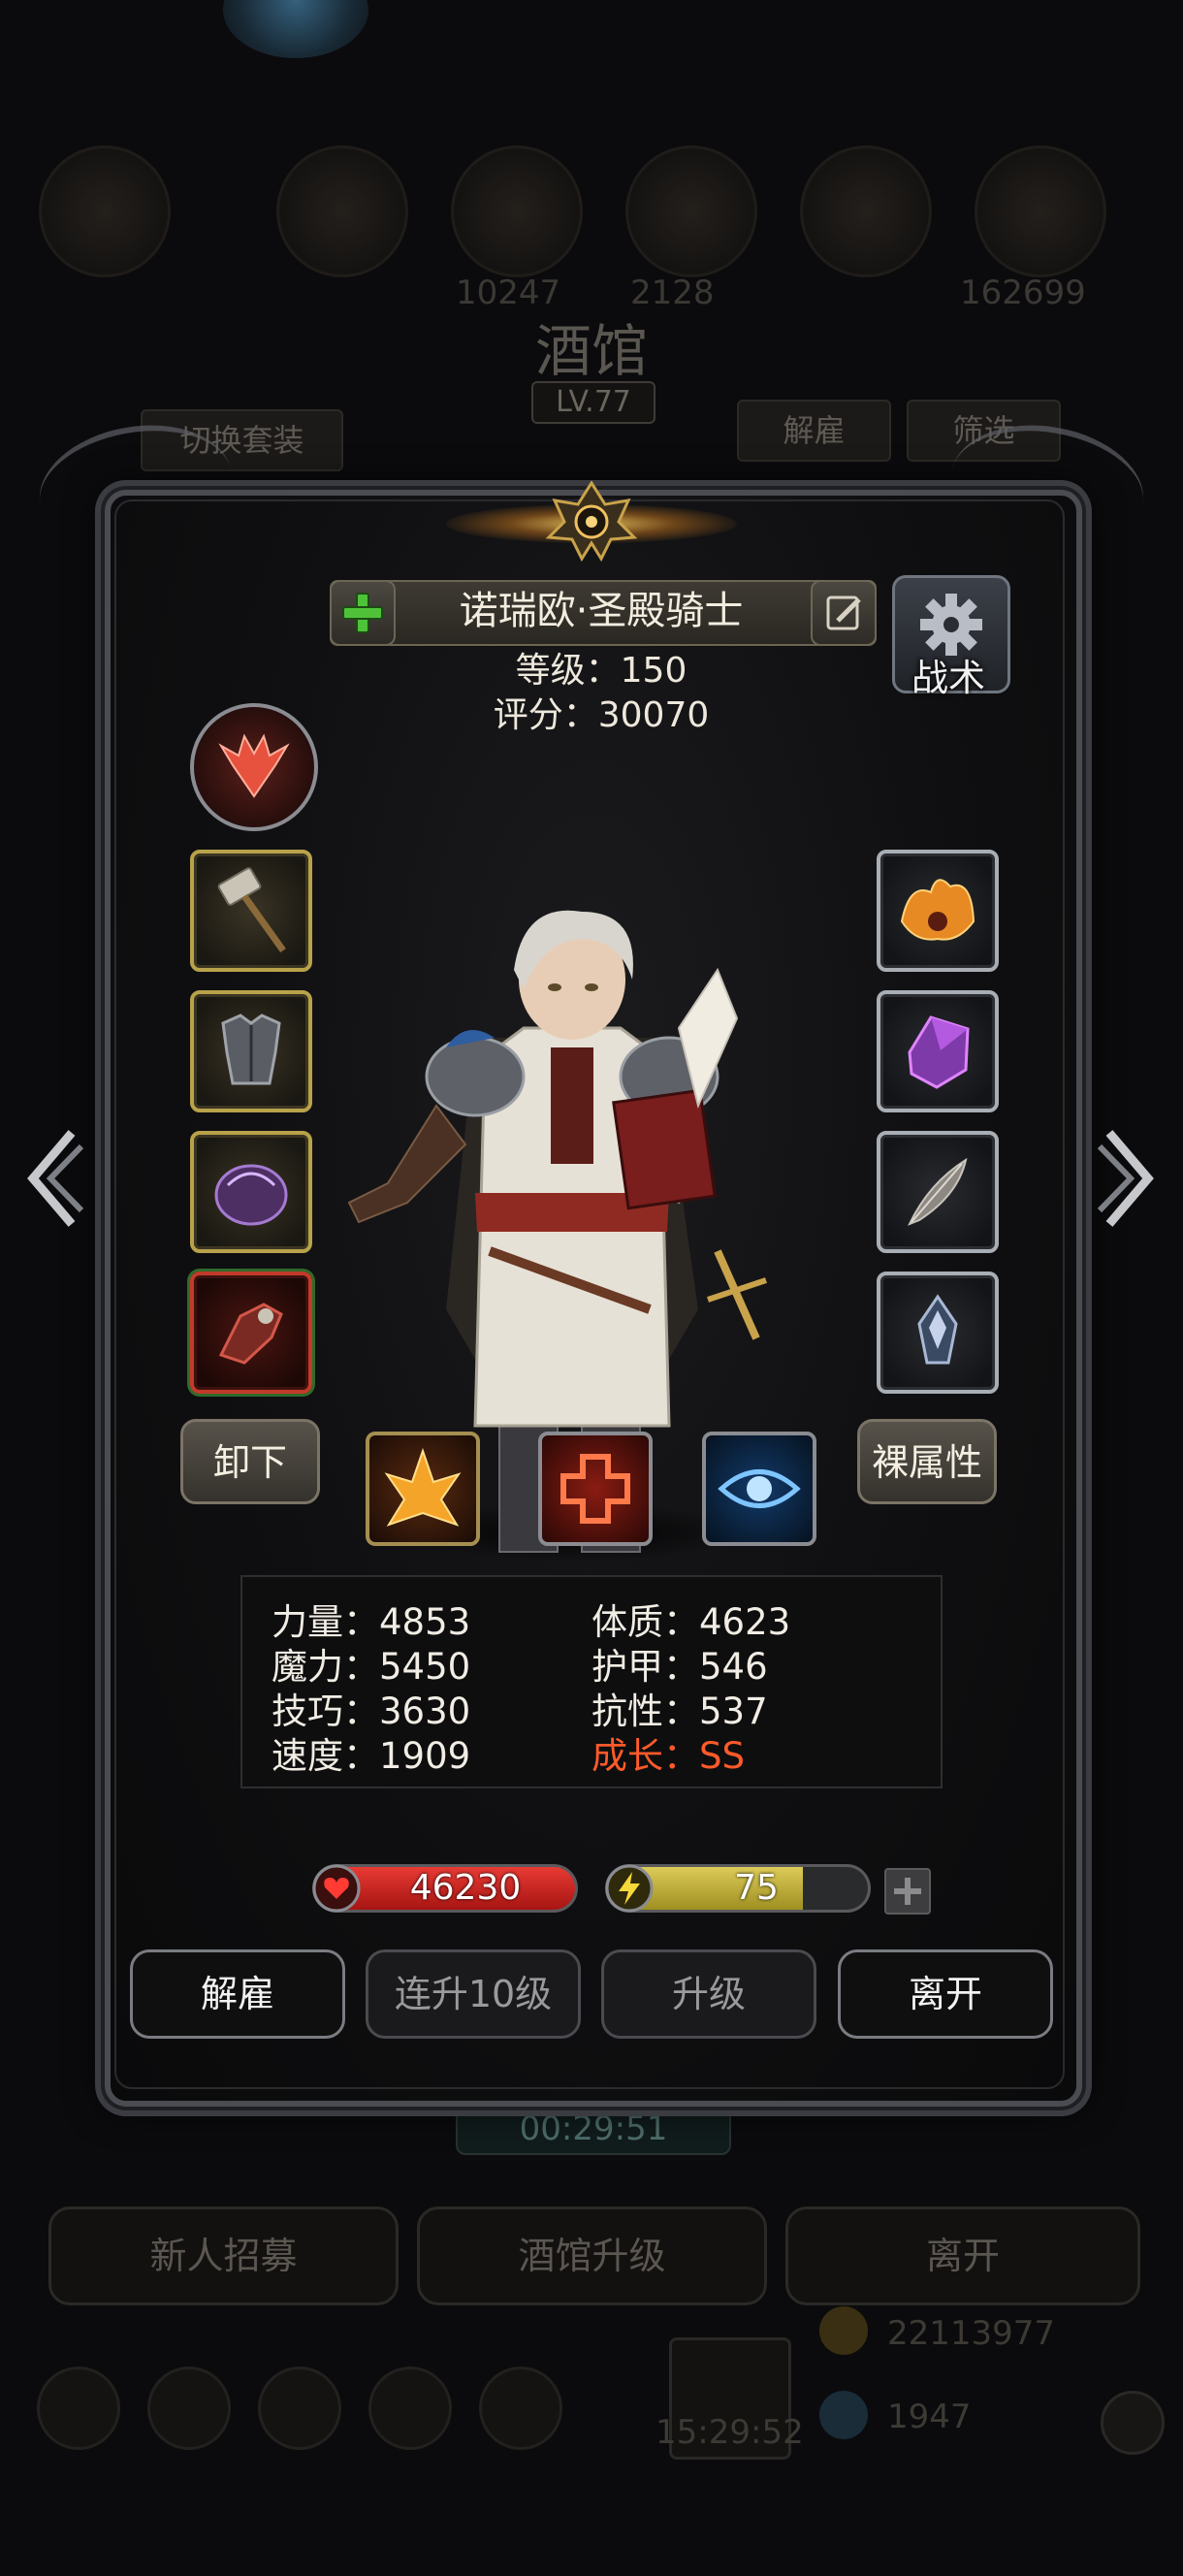 The width and height of the screenshot is (1183, 2576). I want to click on fire-ring-icon, so click(937, 910).